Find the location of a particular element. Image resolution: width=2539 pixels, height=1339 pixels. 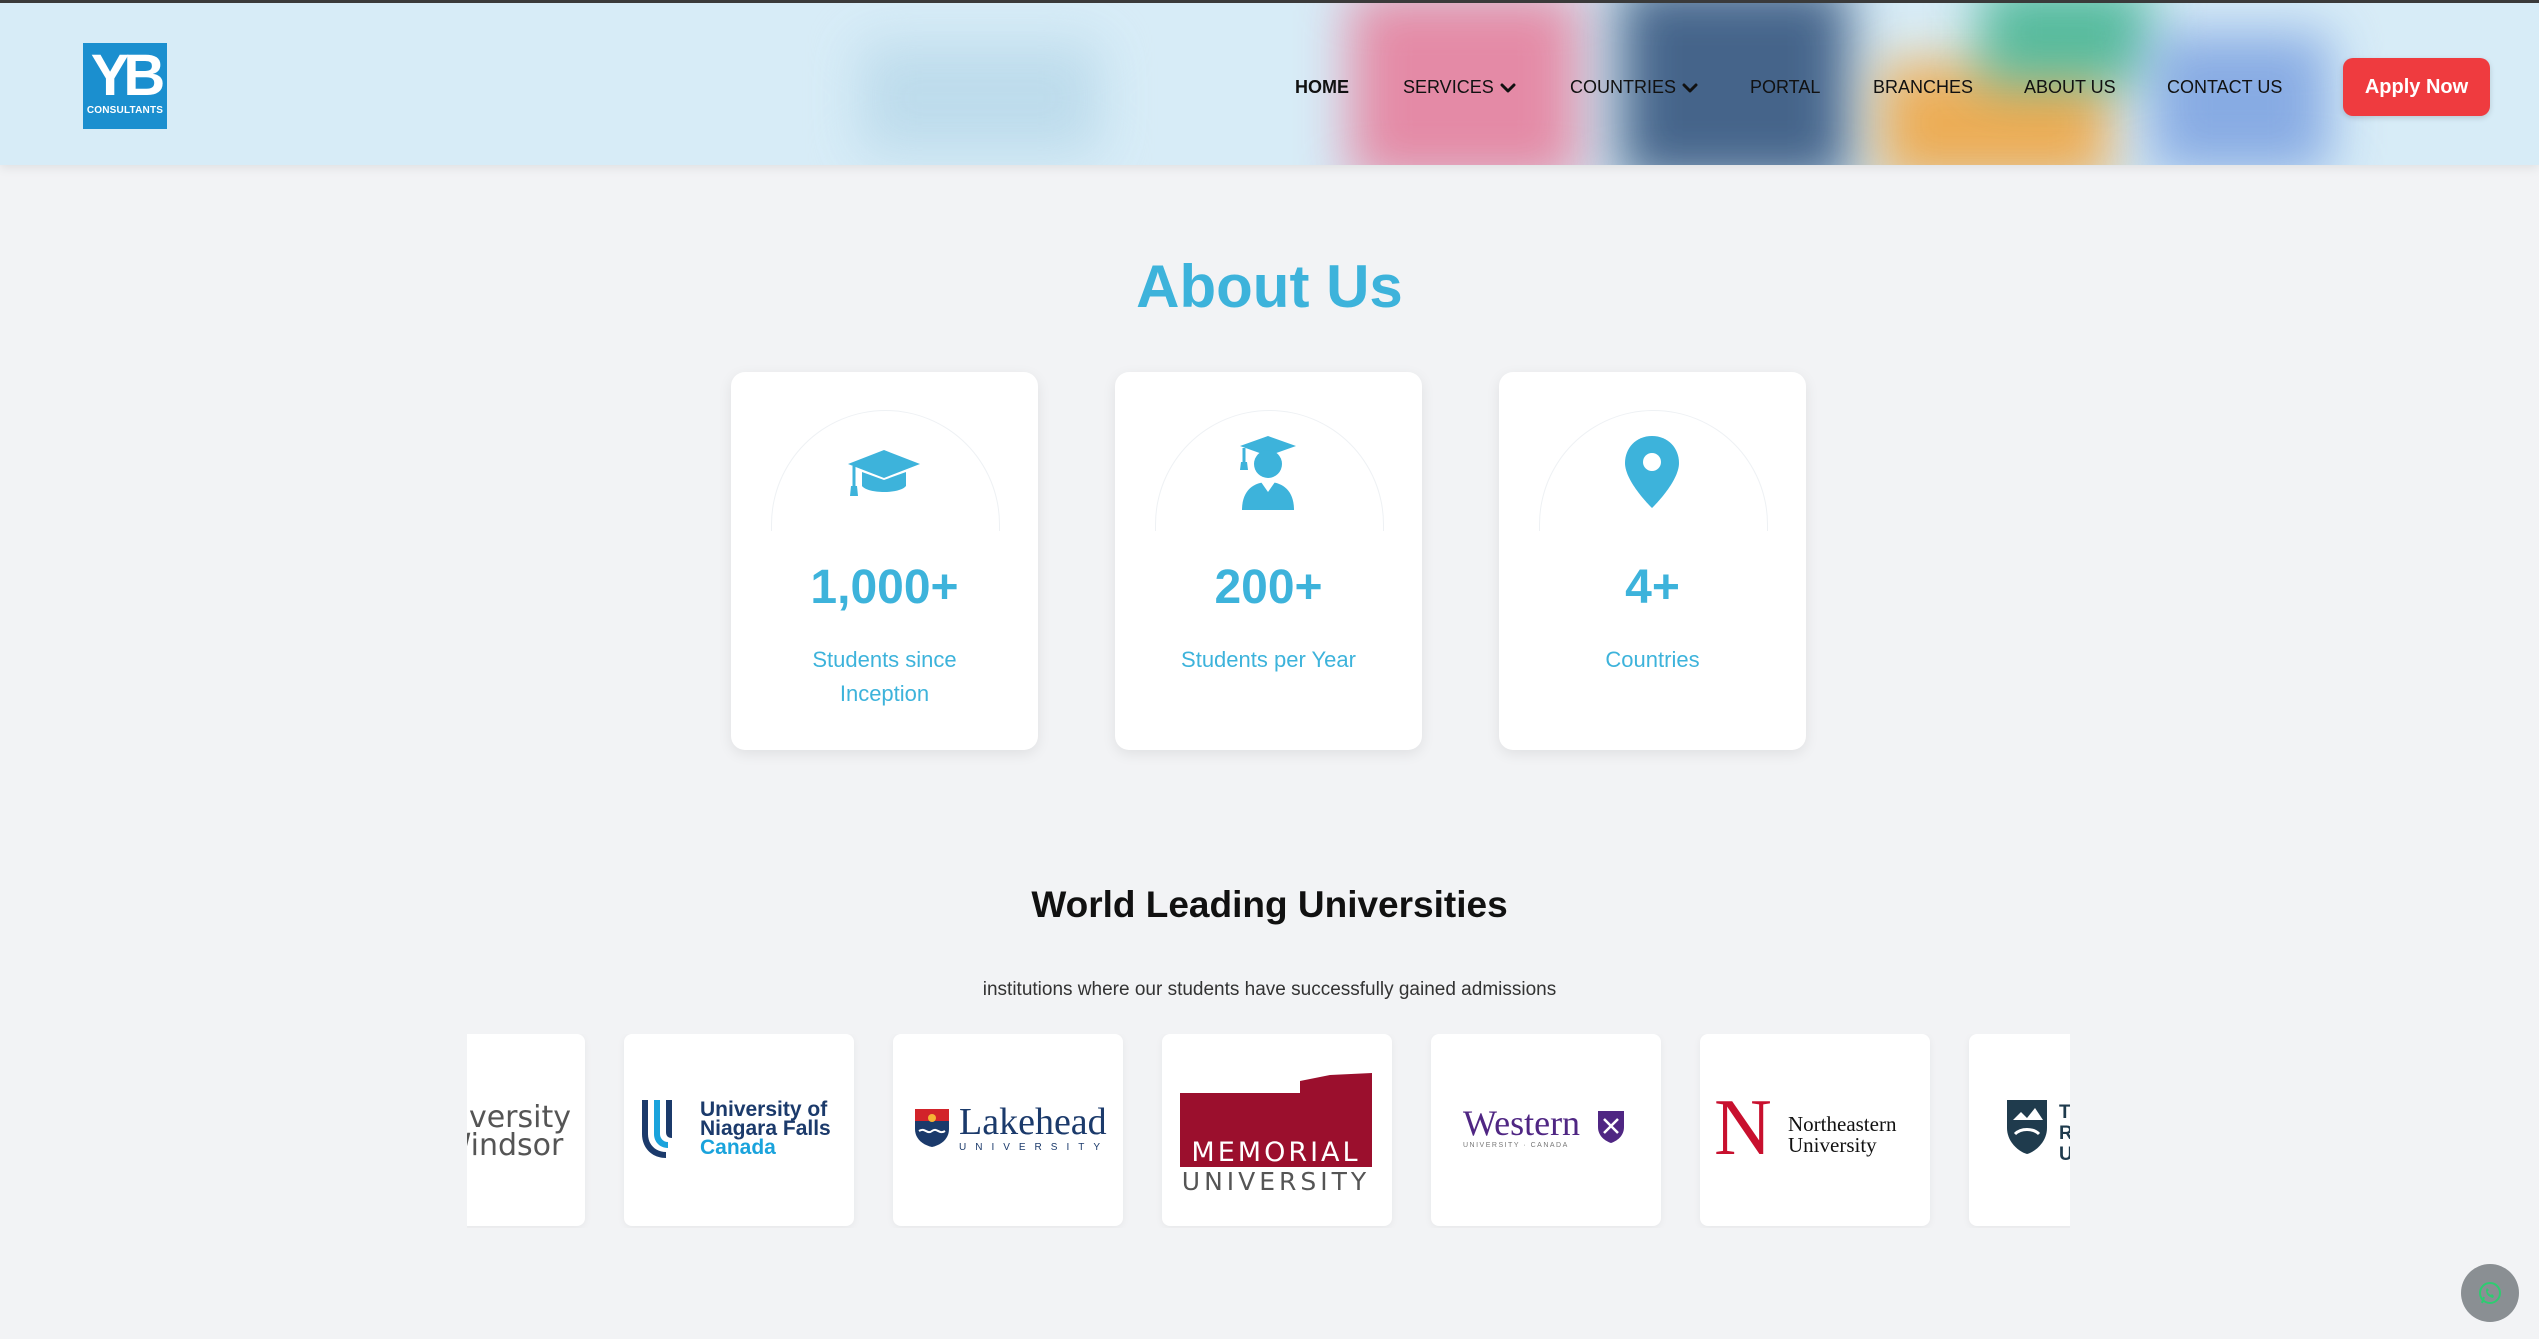

nav-branches-label: BRANCHES is located at coordinates (1923, 87).